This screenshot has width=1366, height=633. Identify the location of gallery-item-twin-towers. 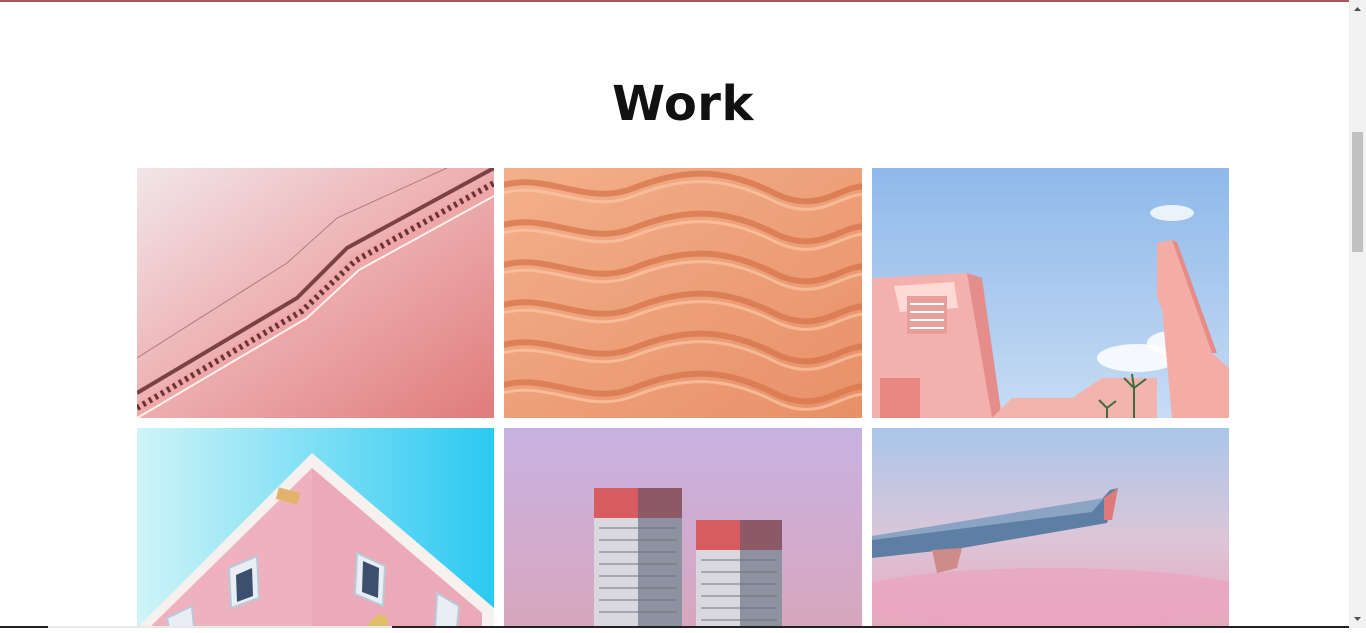
(683, 528).